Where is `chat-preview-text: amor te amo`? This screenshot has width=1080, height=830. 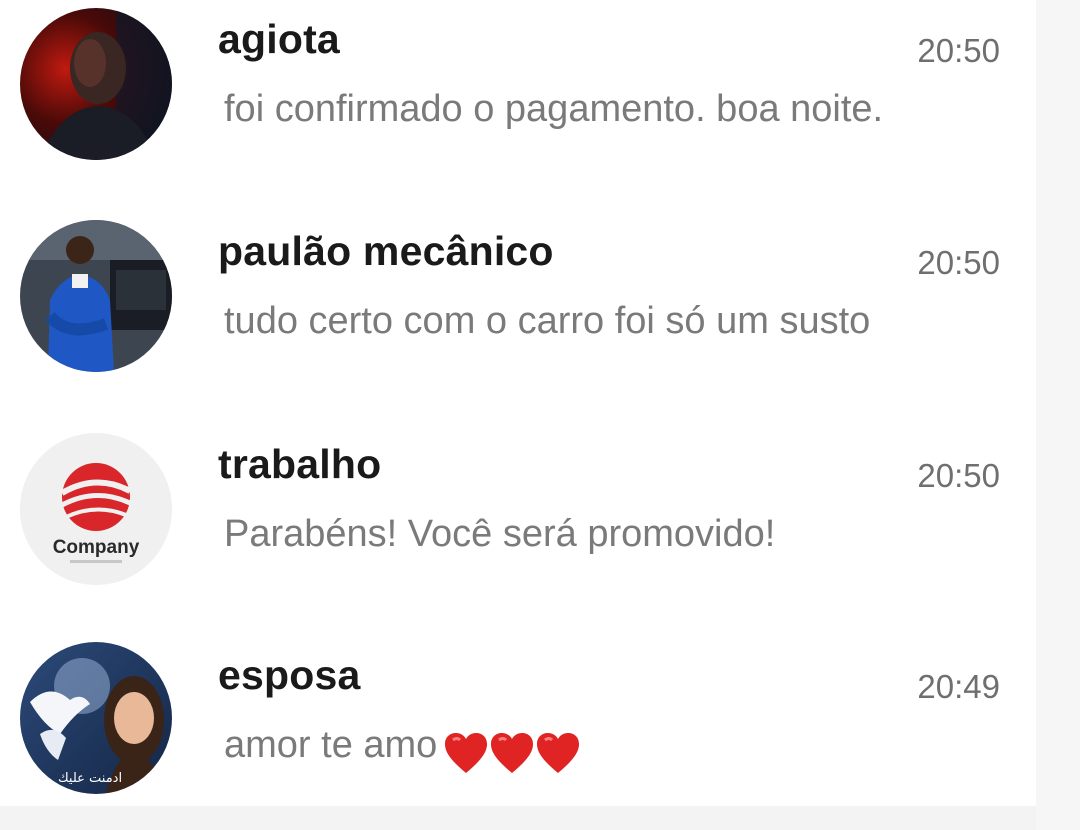 chat-preview-text: amor te amo is located at coordinates (331, 745).